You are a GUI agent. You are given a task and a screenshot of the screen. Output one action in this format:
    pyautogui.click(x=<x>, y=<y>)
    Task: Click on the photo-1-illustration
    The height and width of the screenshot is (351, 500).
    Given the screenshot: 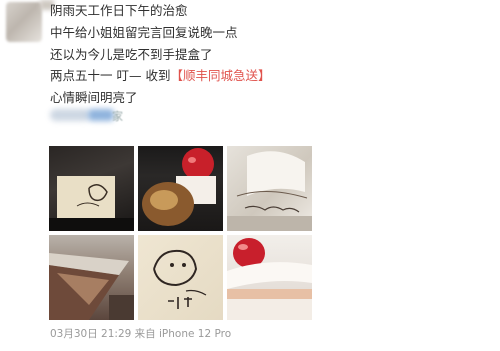 What is the action you would take?
    pyautogui.click(x=91, y=203)
    